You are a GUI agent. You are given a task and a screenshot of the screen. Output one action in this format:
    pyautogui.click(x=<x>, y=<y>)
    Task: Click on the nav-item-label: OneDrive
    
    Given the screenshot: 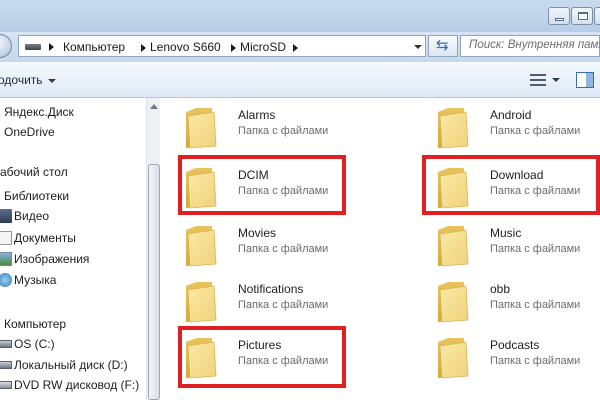 What is the action you would take?
    pyautogui.click(x=29, y=132)
    